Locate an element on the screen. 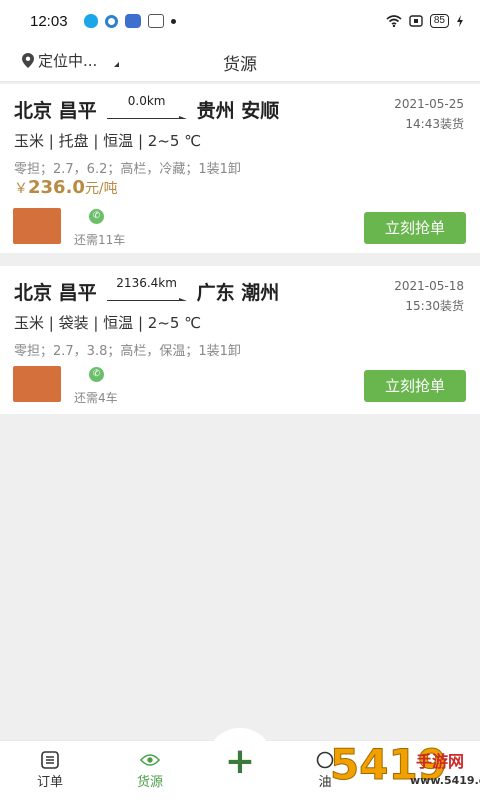 The width and height of the screenshot is (480, 800). price: ￥236.0元/吨 is located at coordinates (66, 187).